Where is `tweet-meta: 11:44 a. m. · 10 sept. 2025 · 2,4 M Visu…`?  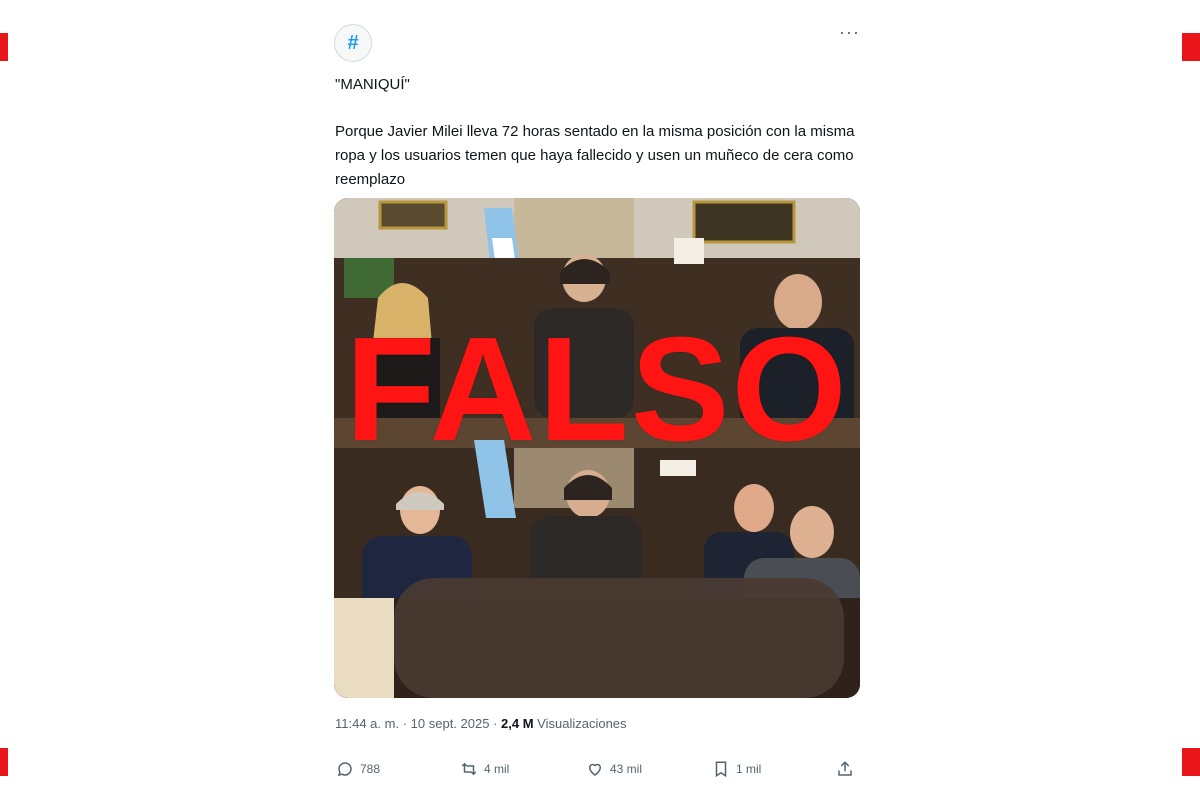
tweet-meta: 11:44 a. m. · 10 sept. 2025 · 2,4 M Visu… is located at coordinates (481, 723).